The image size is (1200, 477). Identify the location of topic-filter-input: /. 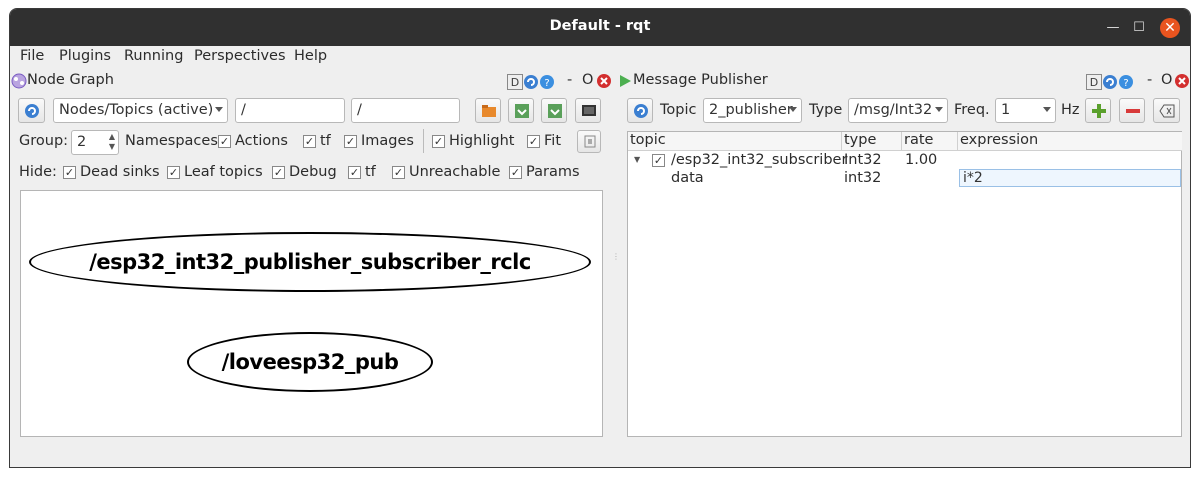
(405, 110).